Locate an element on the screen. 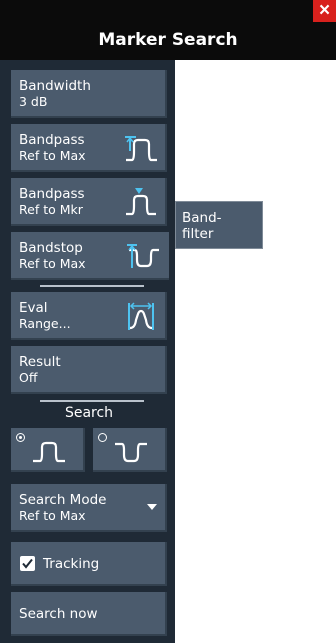  result-label: Result is located at coordinates (40, 362).